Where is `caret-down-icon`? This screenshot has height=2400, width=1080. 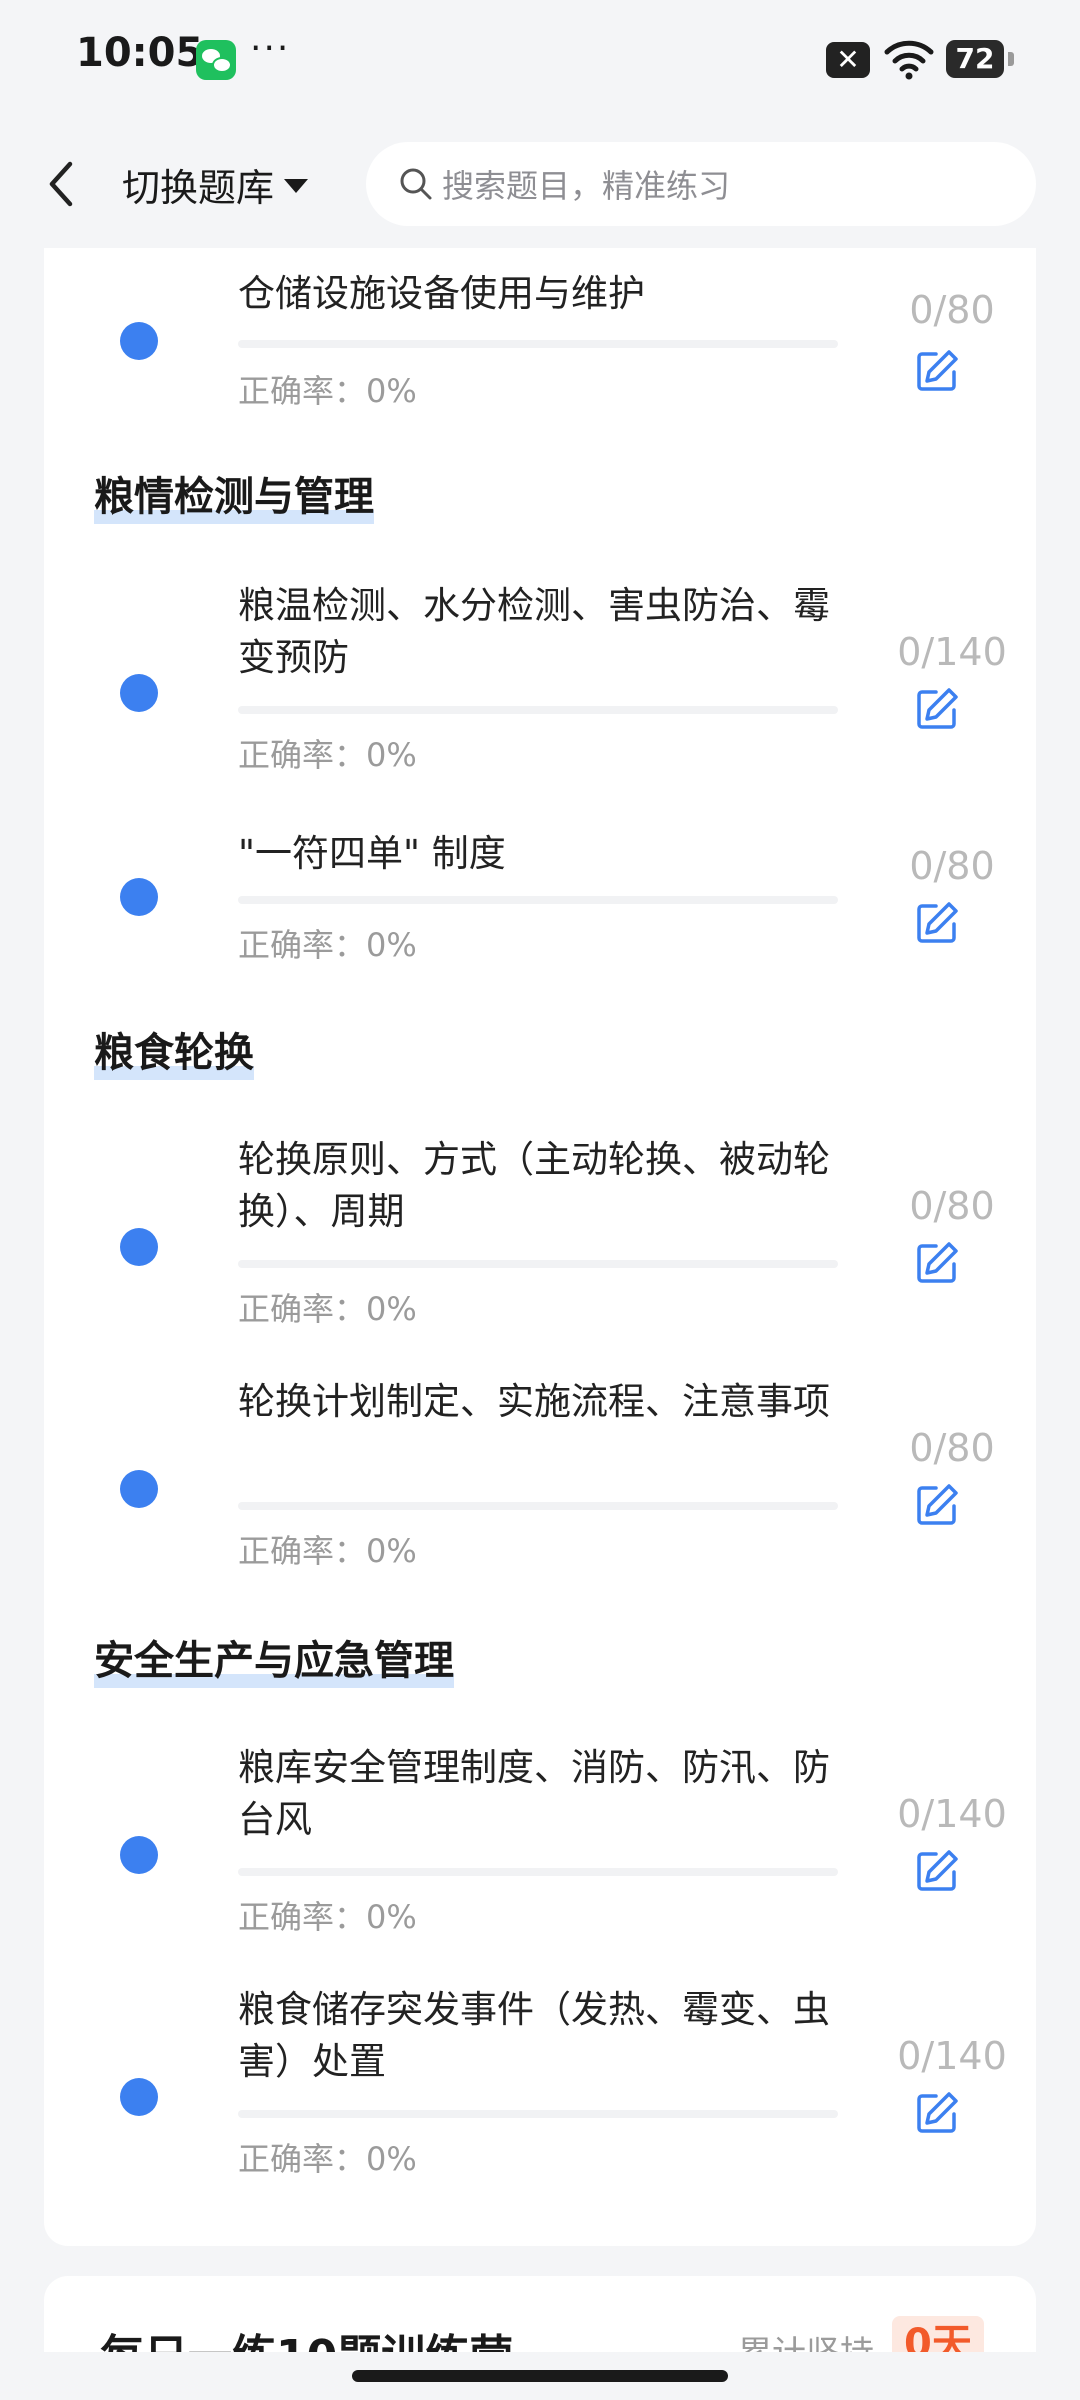
caret-down-icon is located at coordinates (296, 186).